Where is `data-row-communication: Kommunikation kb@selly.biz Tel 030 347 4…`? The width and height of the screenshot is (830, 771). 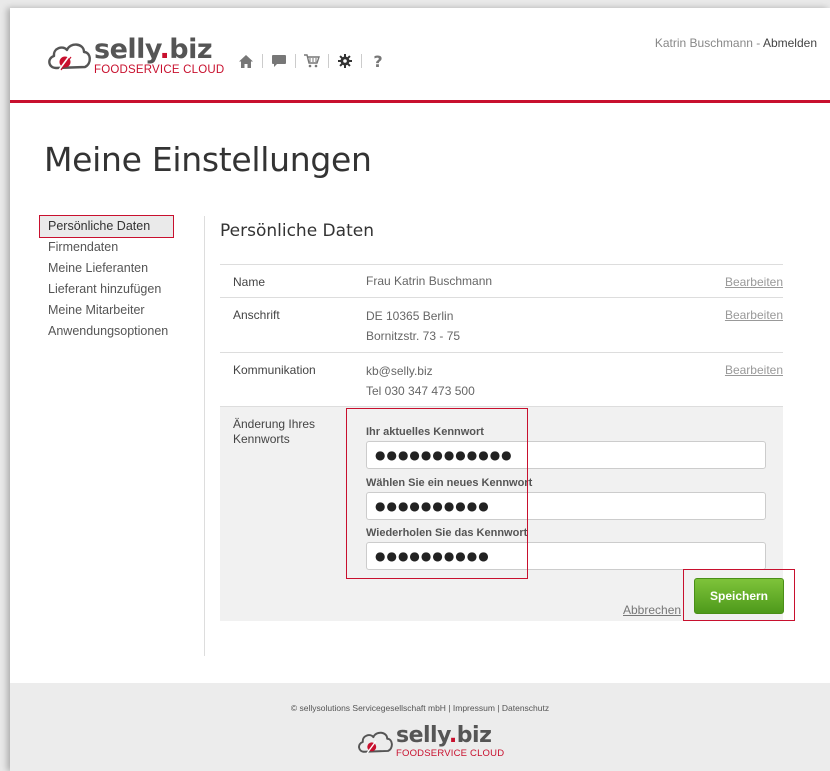
data-row-communication: Kommunikation kb@selly.biz Tel 030 347 4… is located at coordinates (501, 380).